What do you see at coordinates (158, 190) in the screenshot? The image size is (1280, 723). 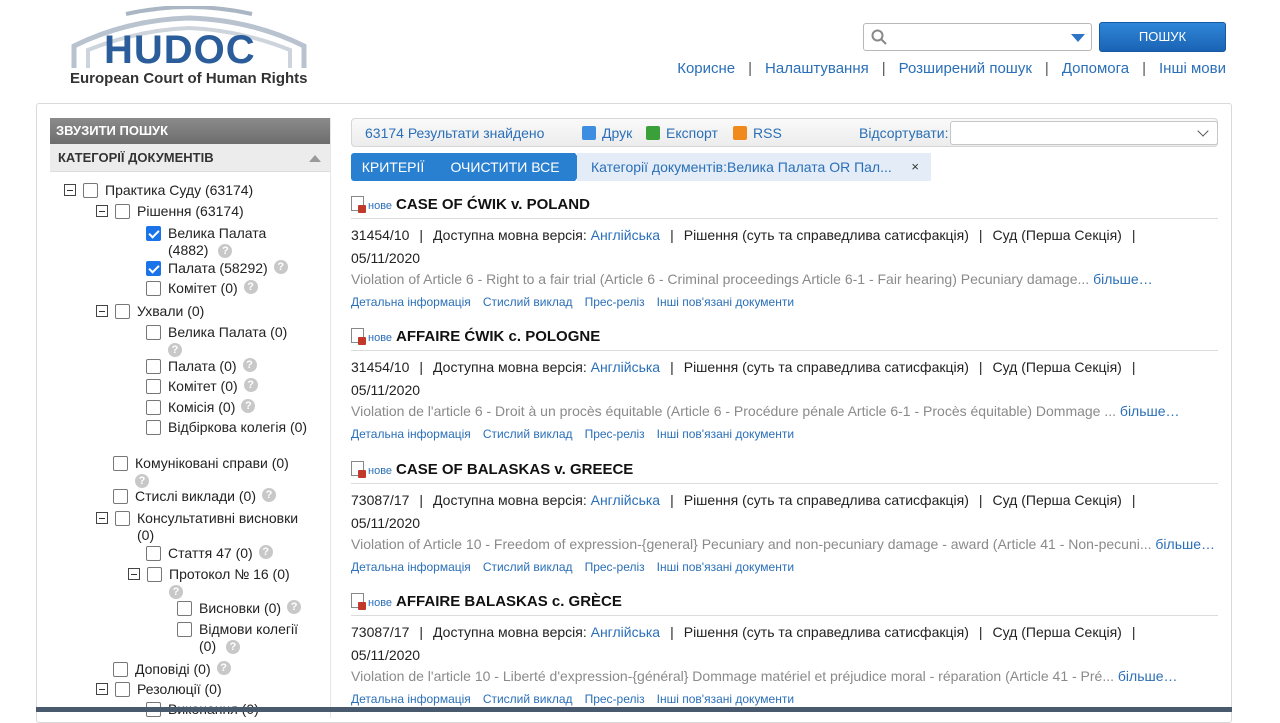 I see `tree-node-case-law: Практика Суду (63174)` at bounding box center [158, 190].